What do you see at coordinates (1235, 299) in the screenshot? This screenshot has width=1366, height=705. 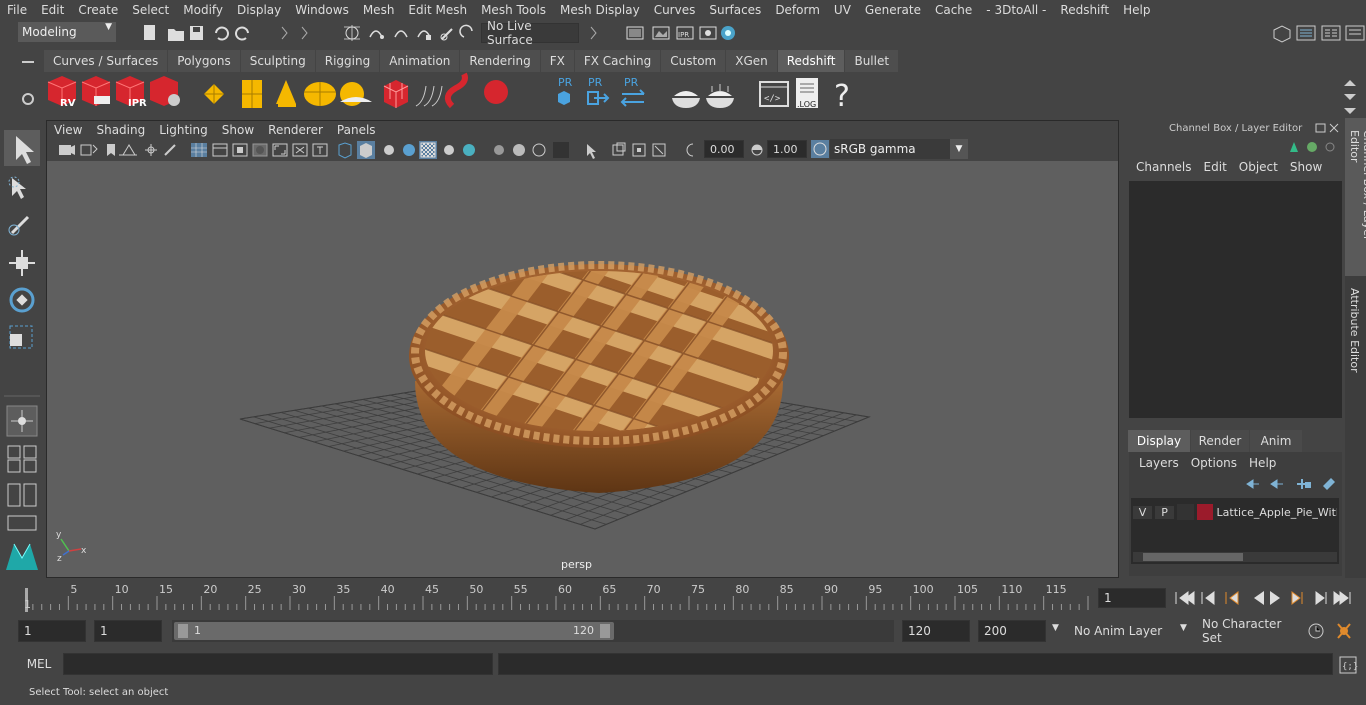 I see `channel-list` at bounding box center [1235, 299].